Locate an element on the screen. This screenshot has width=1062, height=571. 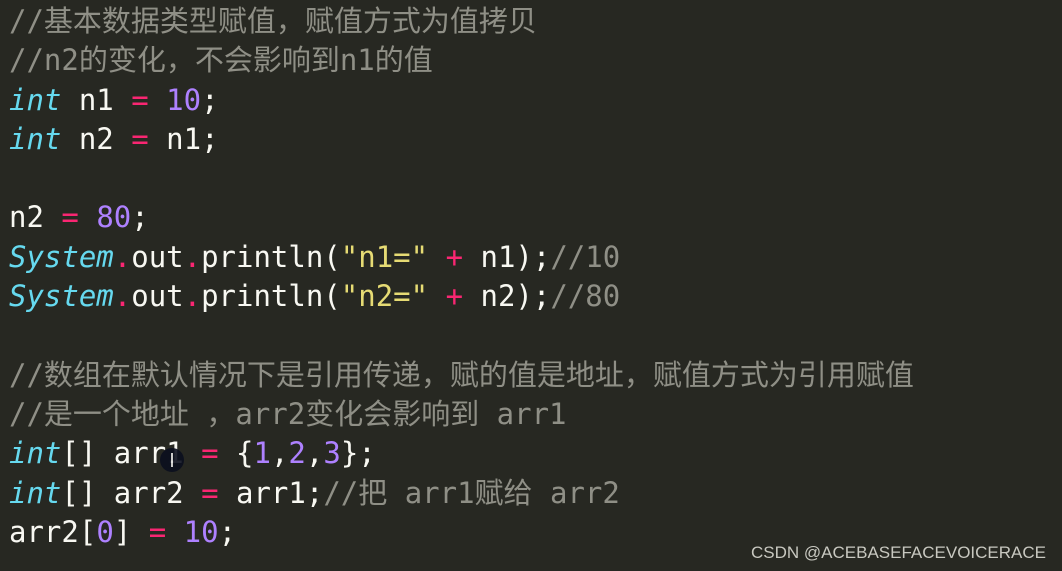
code-line: int[] arr1 = {1,2,3}; is located at coordinates (461, 453).